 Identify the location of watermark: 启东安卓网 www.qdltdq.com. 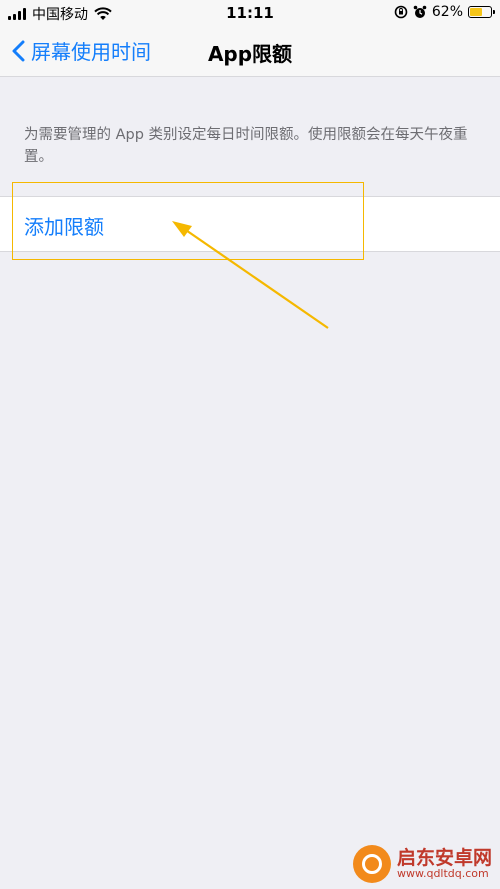
(422, 864).